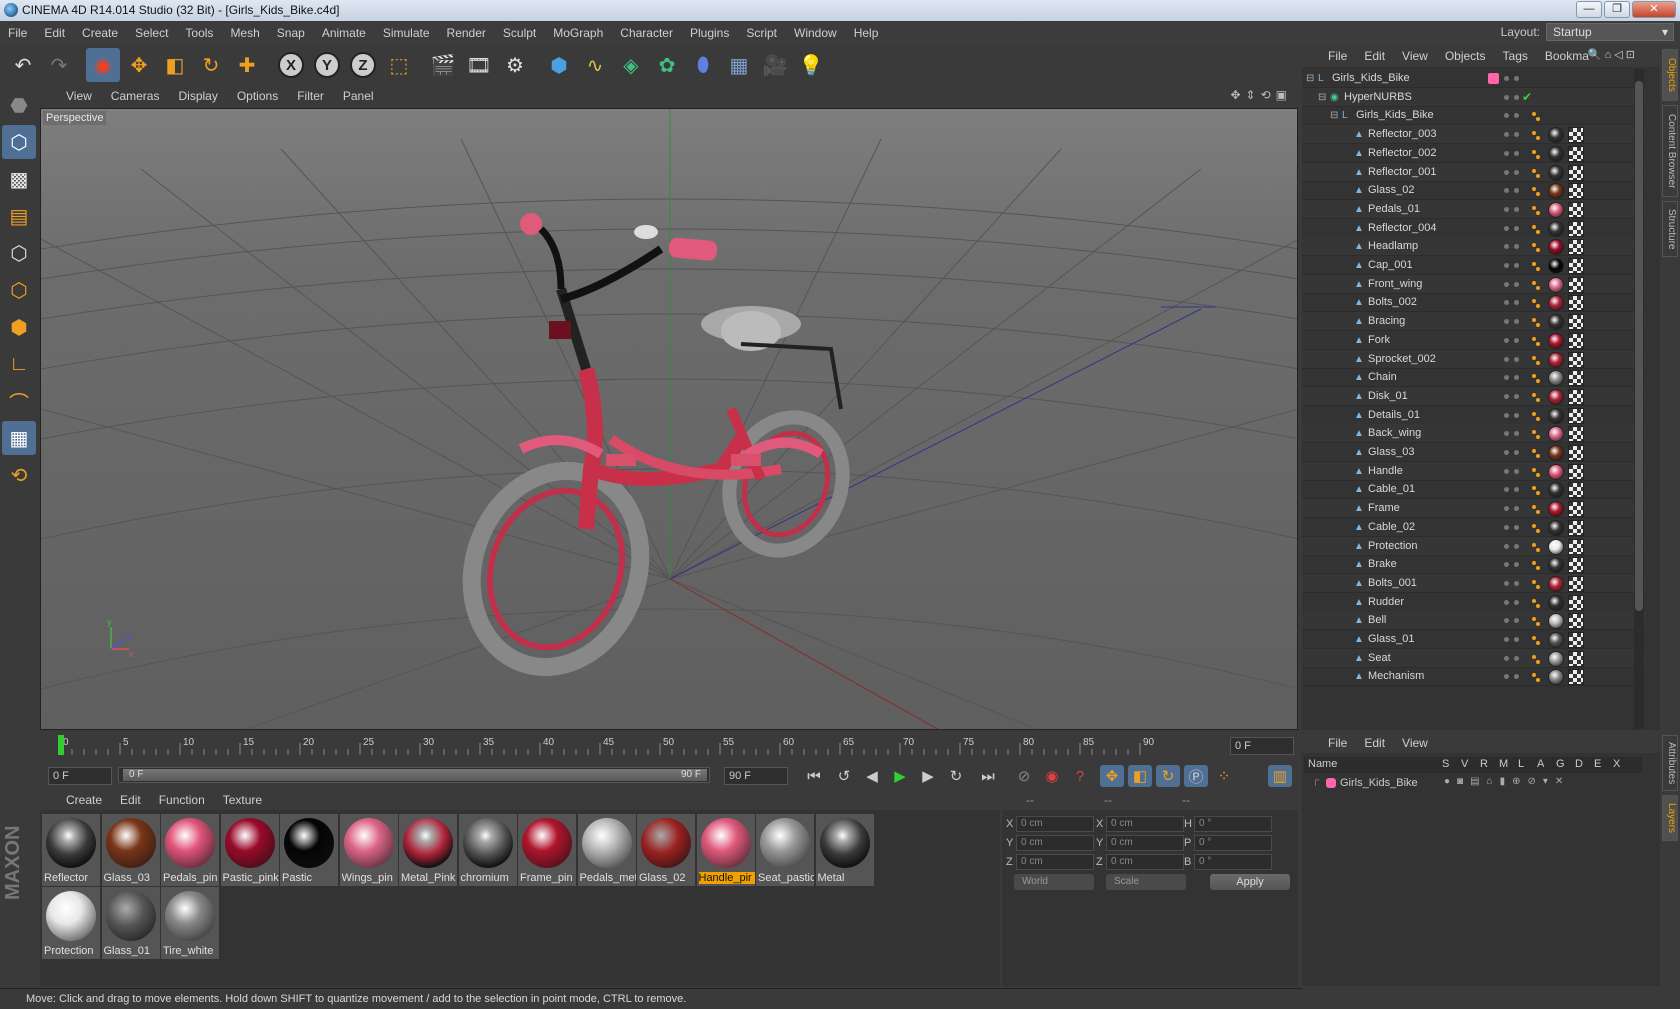 Image resolution: width=1680 pixels, height=1009 pixels. I want to click on object-menu-view: View, so click(1415, 56).